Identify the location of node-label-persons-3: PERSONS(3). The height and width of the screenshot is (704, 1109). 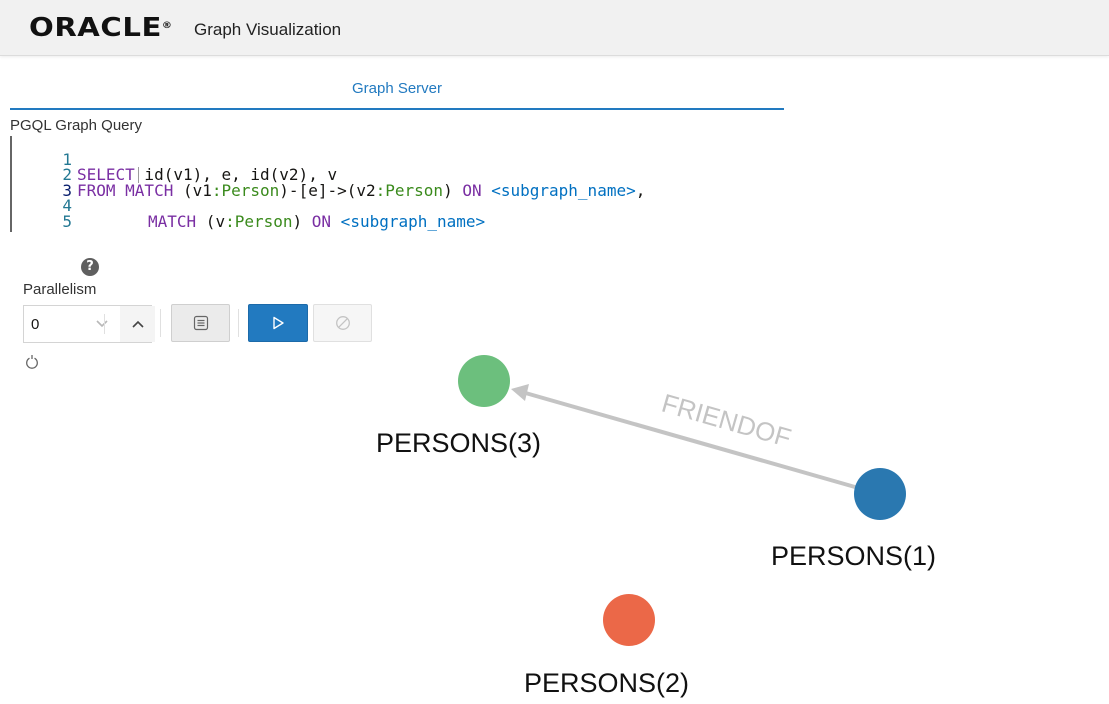
(459, 443).